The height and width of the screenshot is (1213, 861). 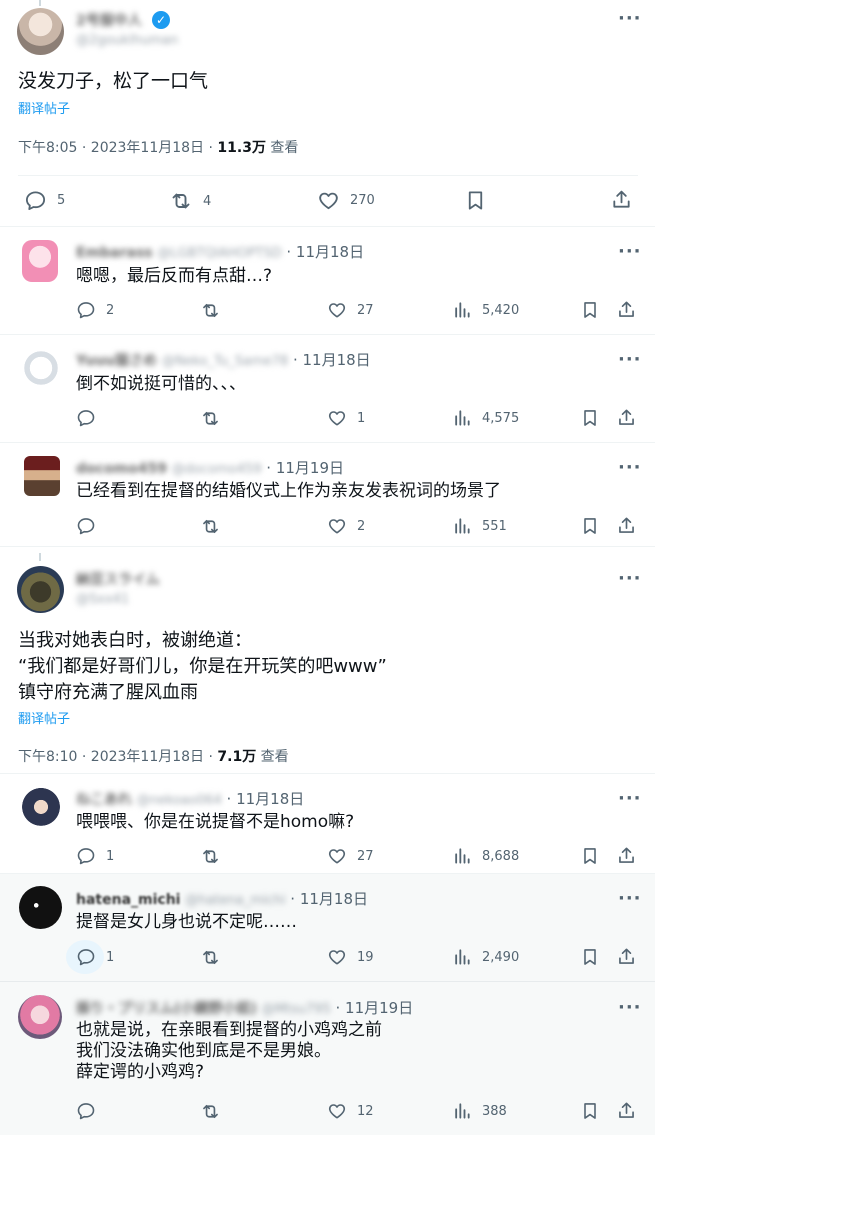 What do you see at coordinates (190, 201) in the screenshot?
I see `retweet-button: 4` at bounding box center [190, 201].